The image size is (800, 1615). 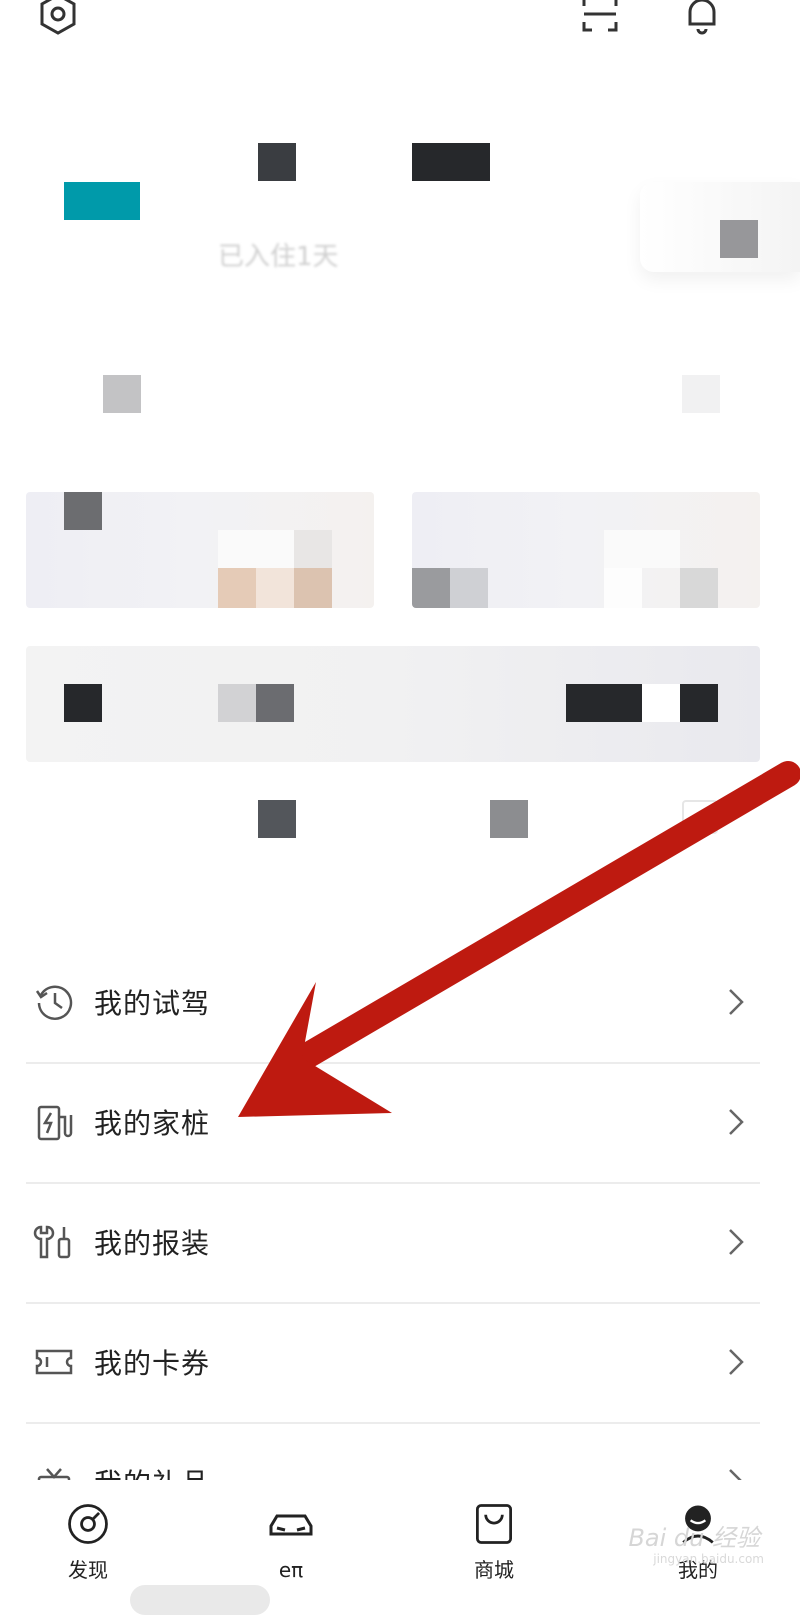 I want to click on menu-item-label: 我的报装, so click(x=152, y=1243).